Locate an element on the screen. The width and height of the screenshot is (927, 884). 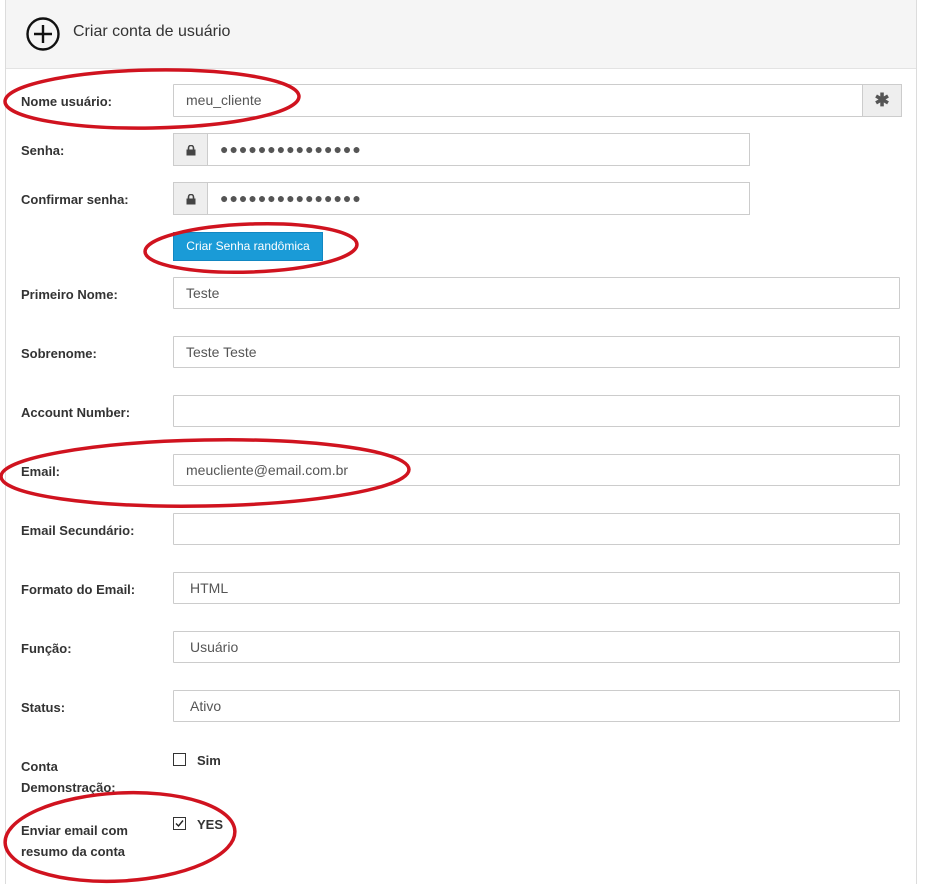
send-summary-label-line1: Enviar email com is located at coordinates (74, 830).